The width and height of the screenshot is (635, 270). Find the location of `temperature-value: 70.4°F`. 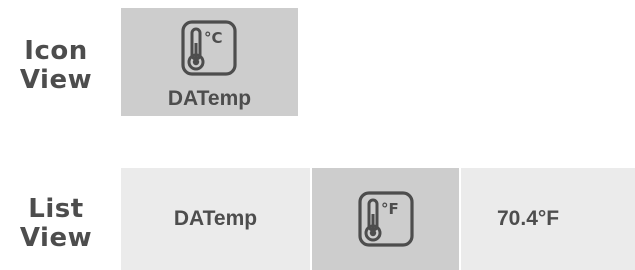

temperature-value: 70.4°F is located at coordinates (528, 218).